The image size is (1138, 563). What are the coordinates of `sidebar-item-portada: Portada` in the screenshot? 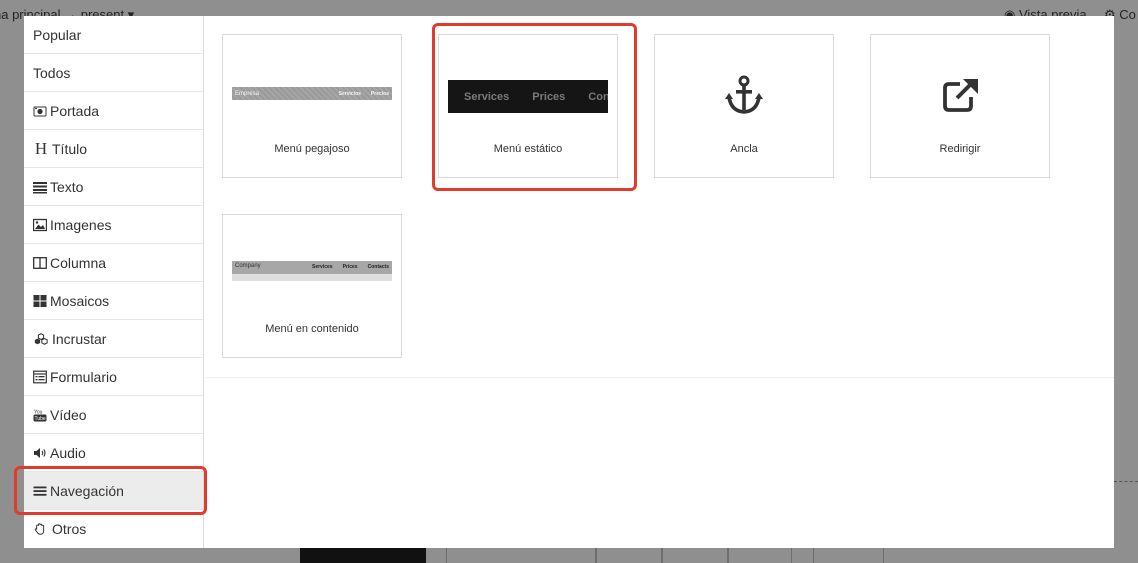 It's located at (113, 111).